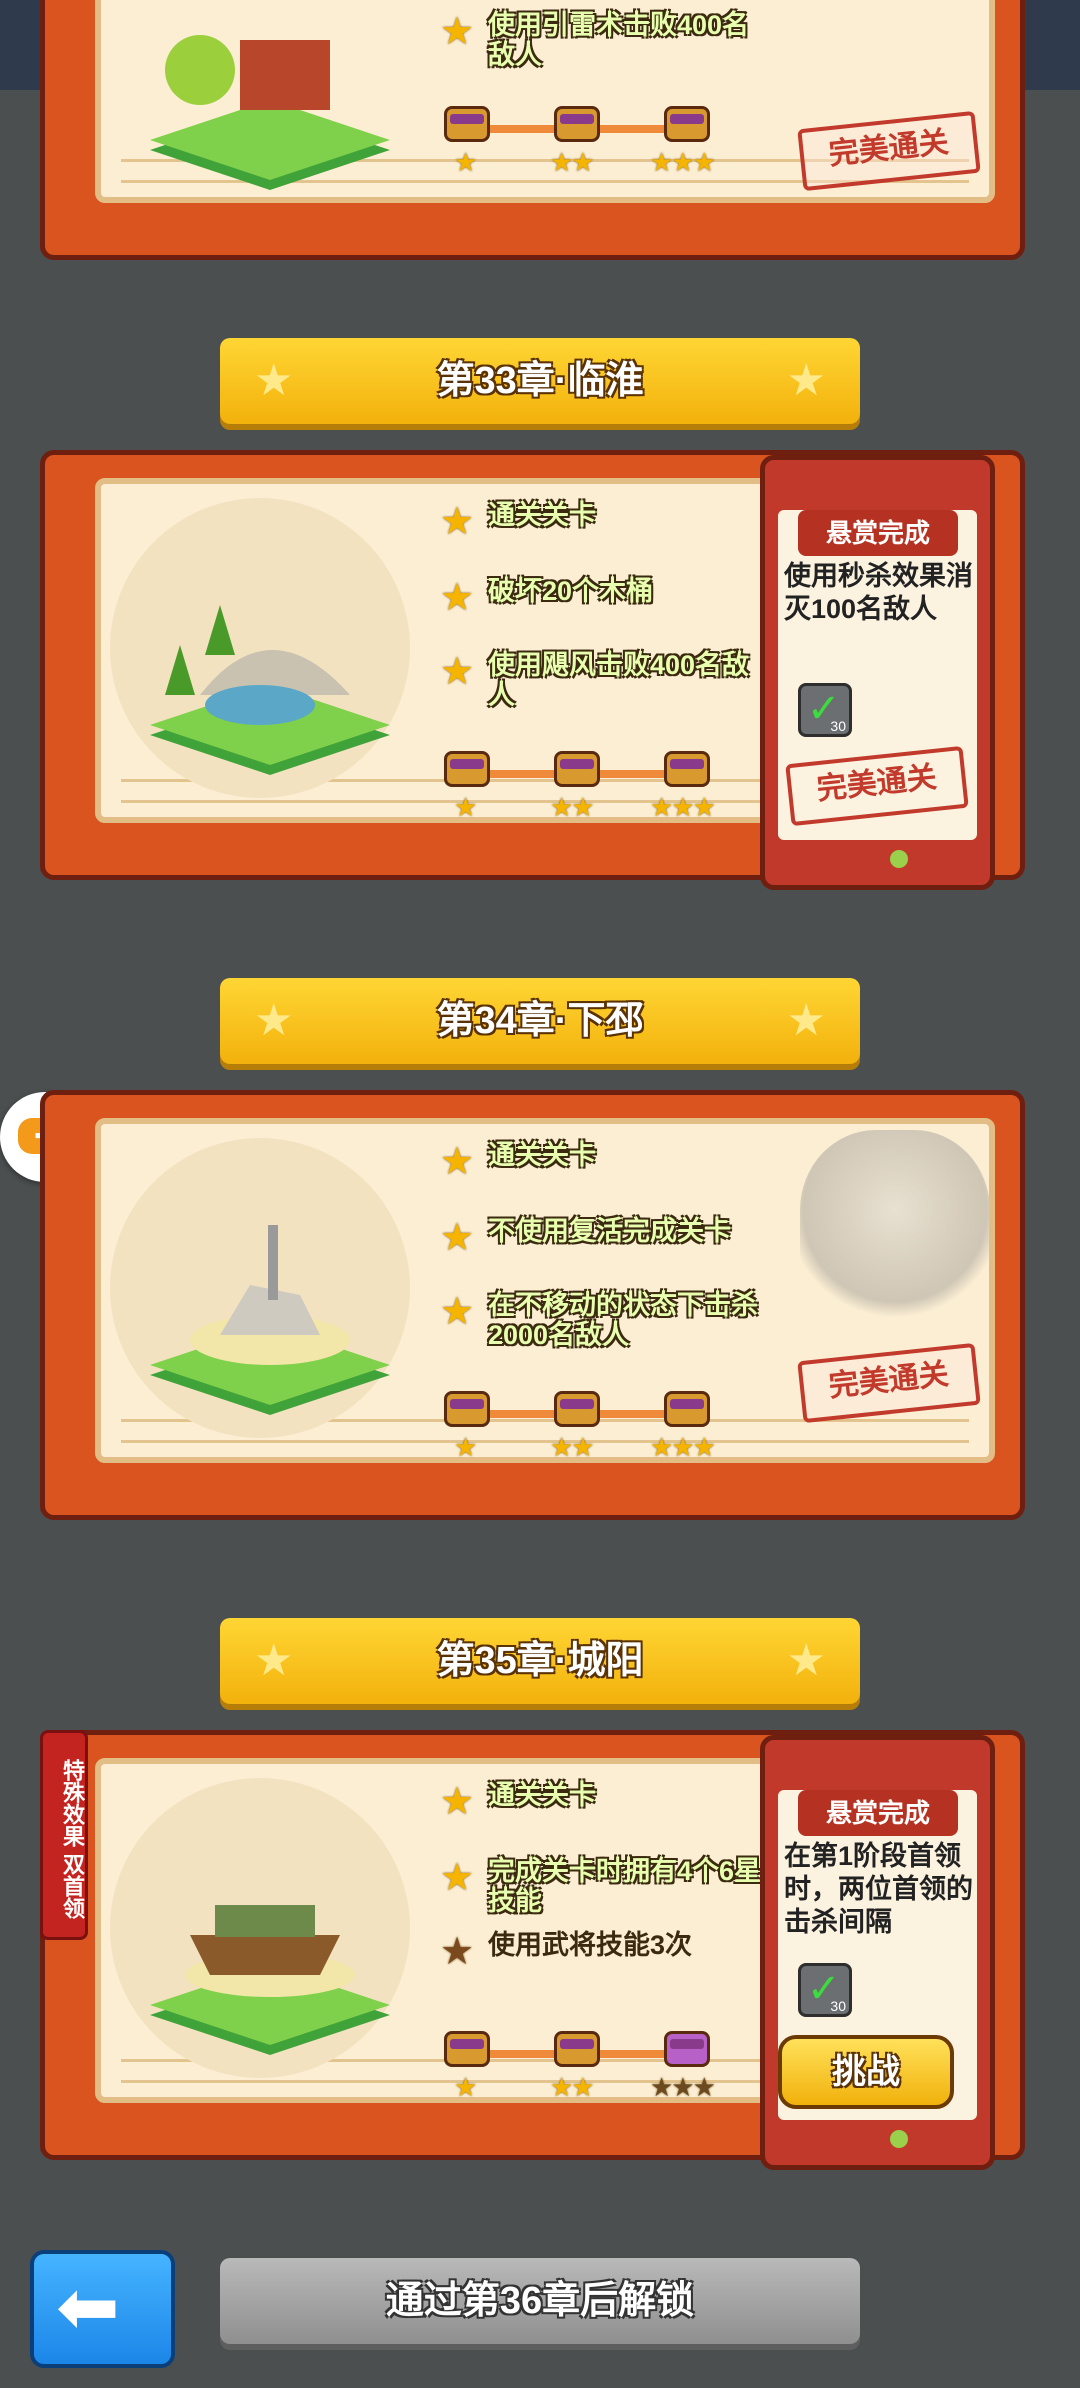  I want to click on challenge-button: 挑战, so click(866, 2072).